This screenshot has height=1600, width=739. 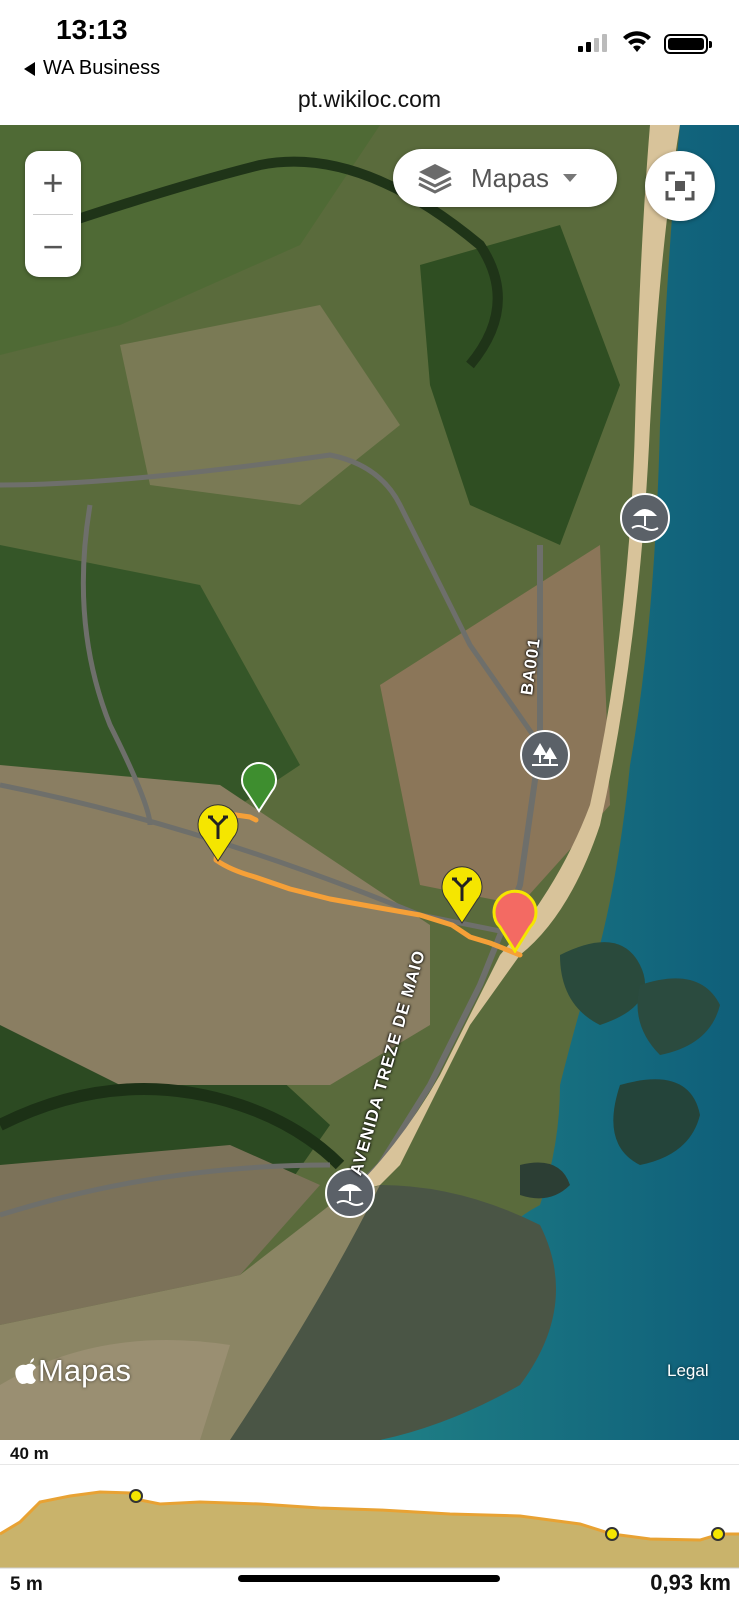 I want to click on fullscreen-button, so click(x=680, y=186).